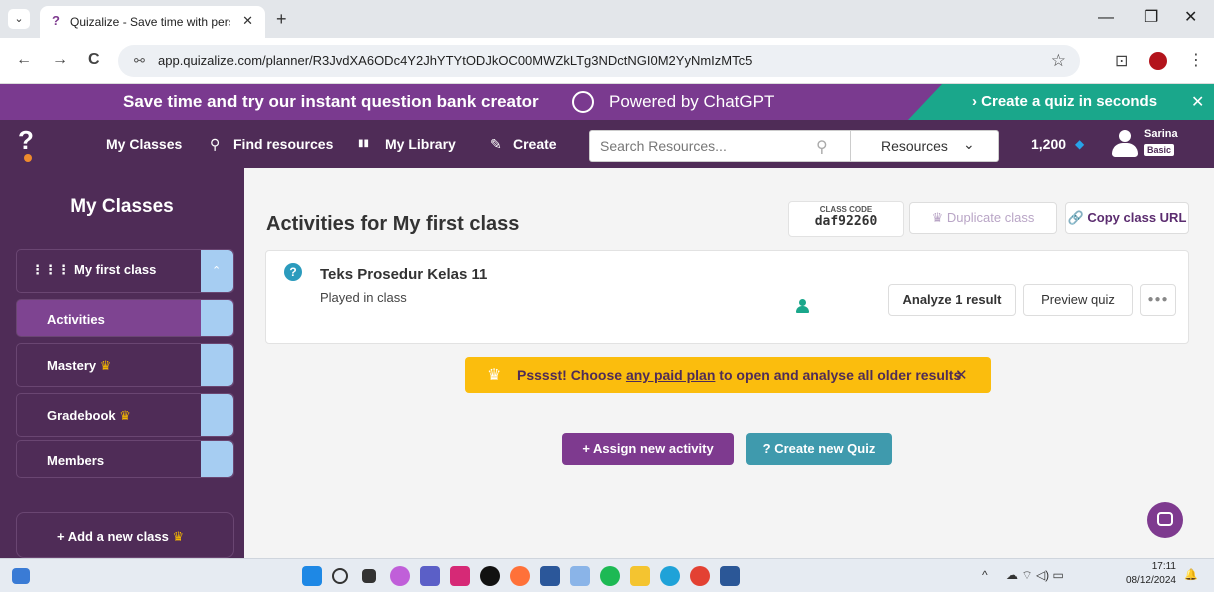 The height and width of the screenshot is (592, 1214). I want to click on bookmark-star-icon: ☆, so click(1058, 61).